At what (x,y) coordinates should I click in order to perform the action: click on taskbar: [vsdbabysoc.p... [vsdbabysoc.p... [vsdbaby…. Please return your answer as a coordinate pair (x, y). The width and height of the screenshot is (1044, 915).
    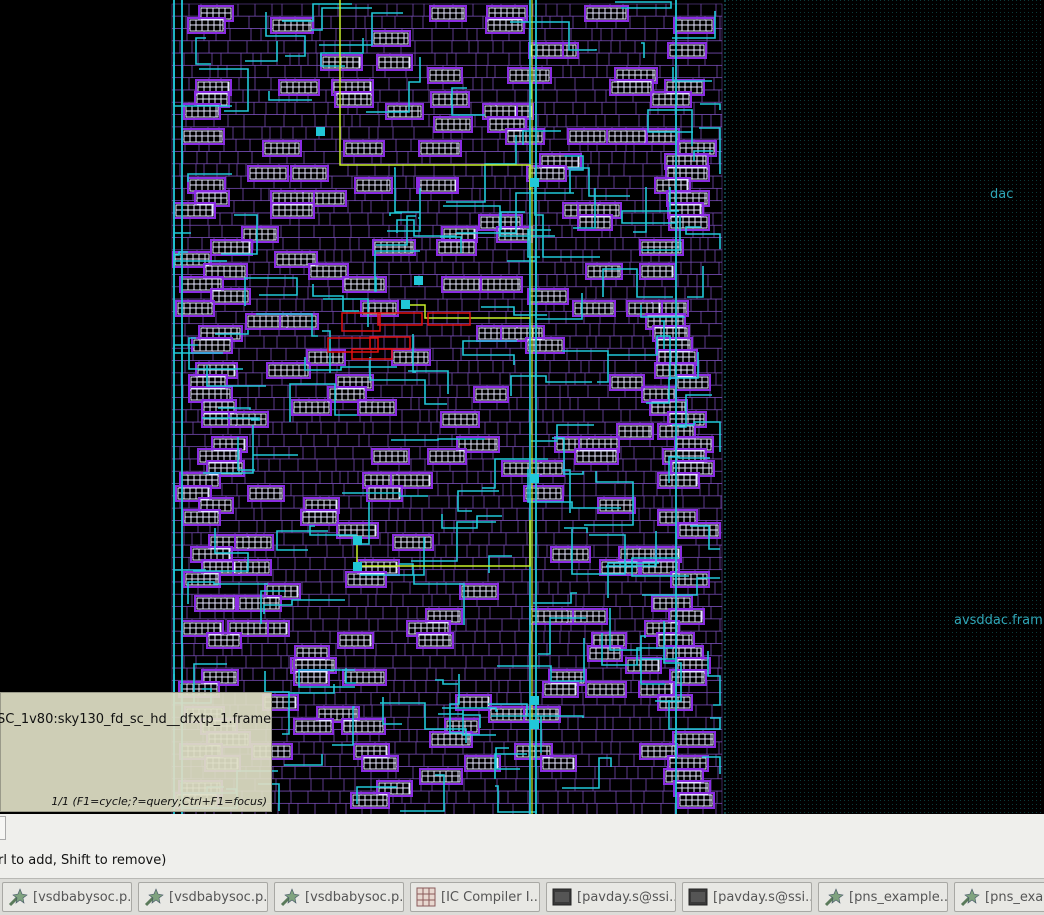
    Looking at the image, I should click on (522, 896).